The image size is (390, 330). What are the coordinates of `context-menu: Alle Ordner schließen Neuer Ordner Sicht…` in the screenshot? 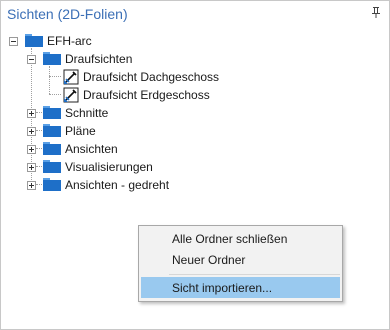 It's located at (240, 263).